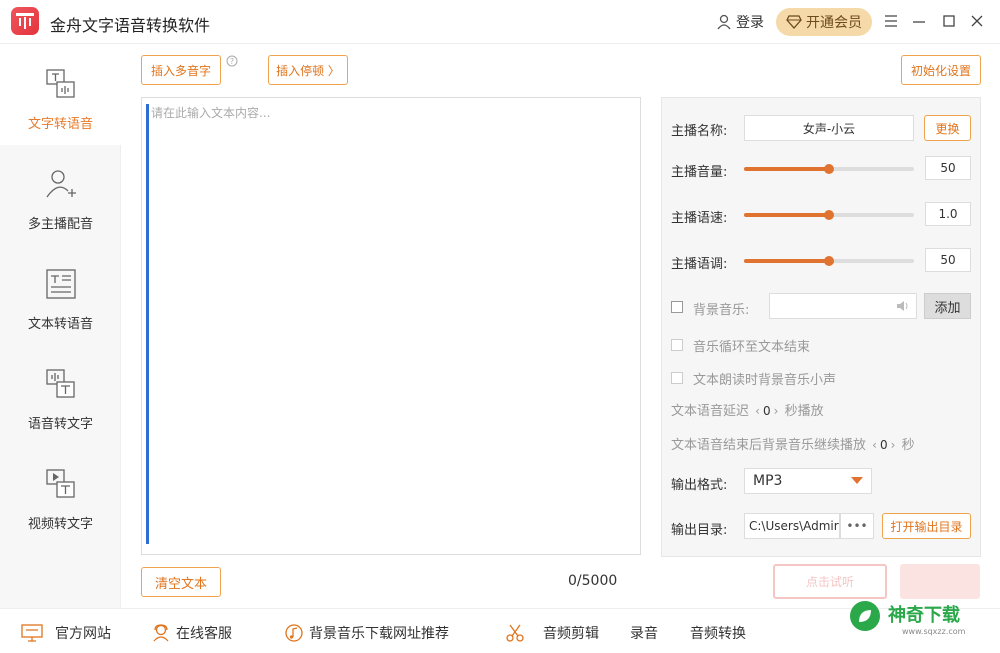  Describe the element at coordinates (204, 634) in the screenshot. I see `online-service-label: 在线客服` at that location.